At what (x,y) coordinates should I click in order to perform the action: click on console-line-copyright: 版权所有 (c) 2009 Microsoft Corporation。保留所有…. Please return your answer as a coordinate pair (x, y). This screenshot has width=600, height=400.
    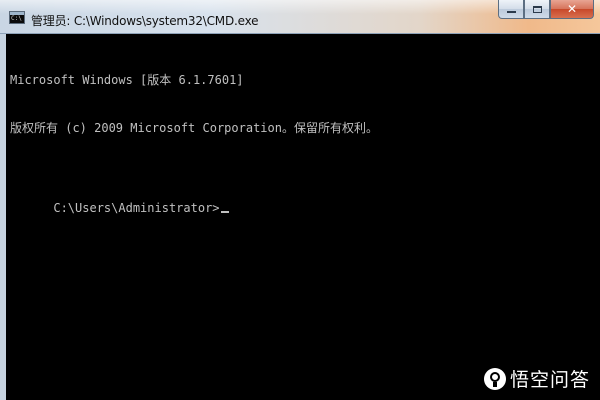
    Looking at the image, I should click on (194, 128).